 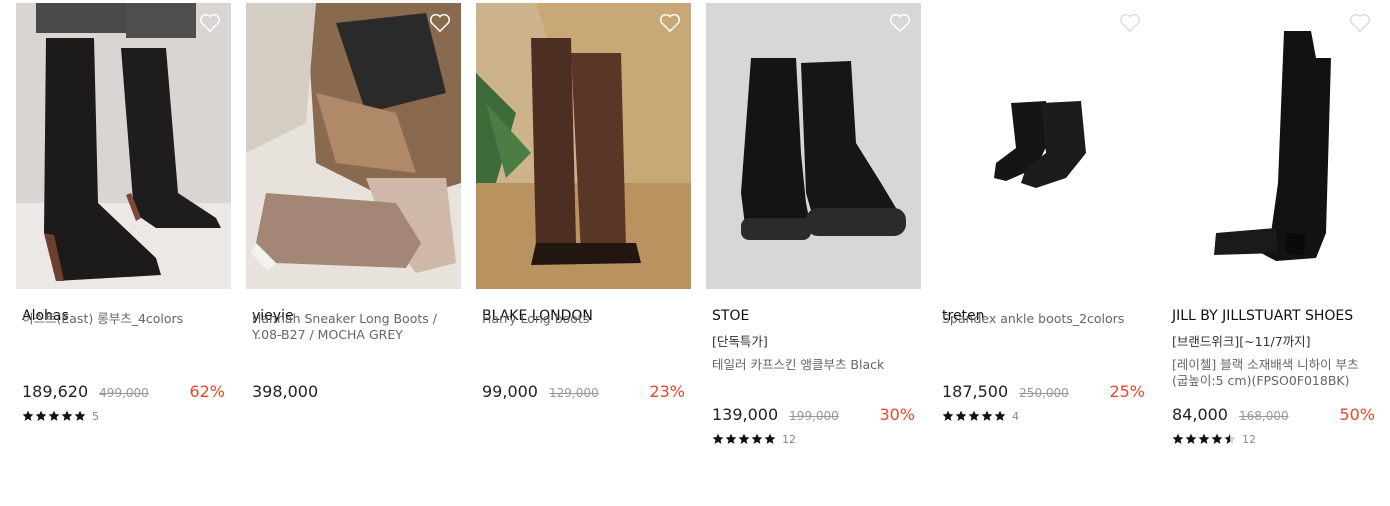 I want to click on discount-rate: 25%, so click(x=1127, y=391).